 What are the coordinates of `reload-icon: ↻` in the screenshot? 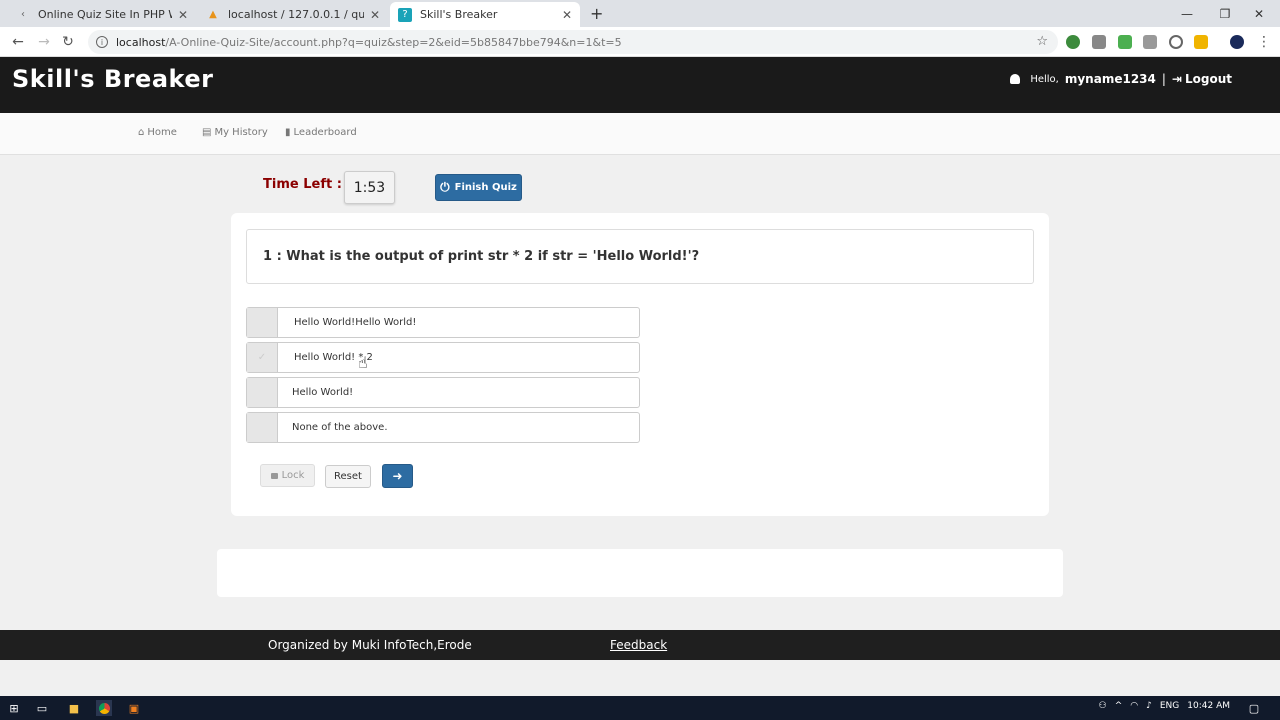 It's located at (68, 42).